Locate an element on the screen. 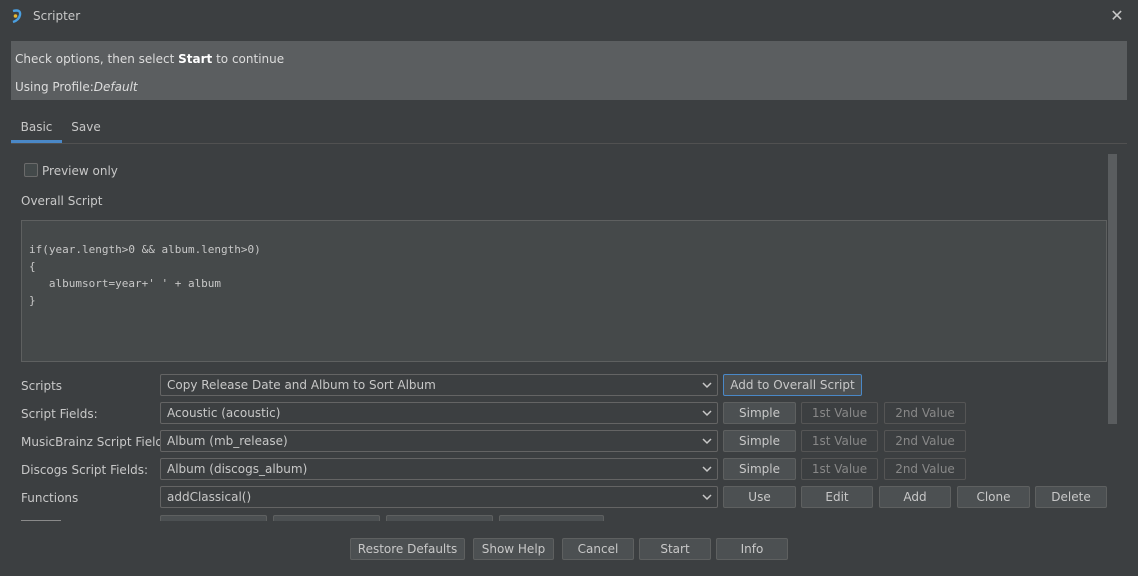  discogs-2nd-value-button: 2nd Value is located at coordinates (925, 469).